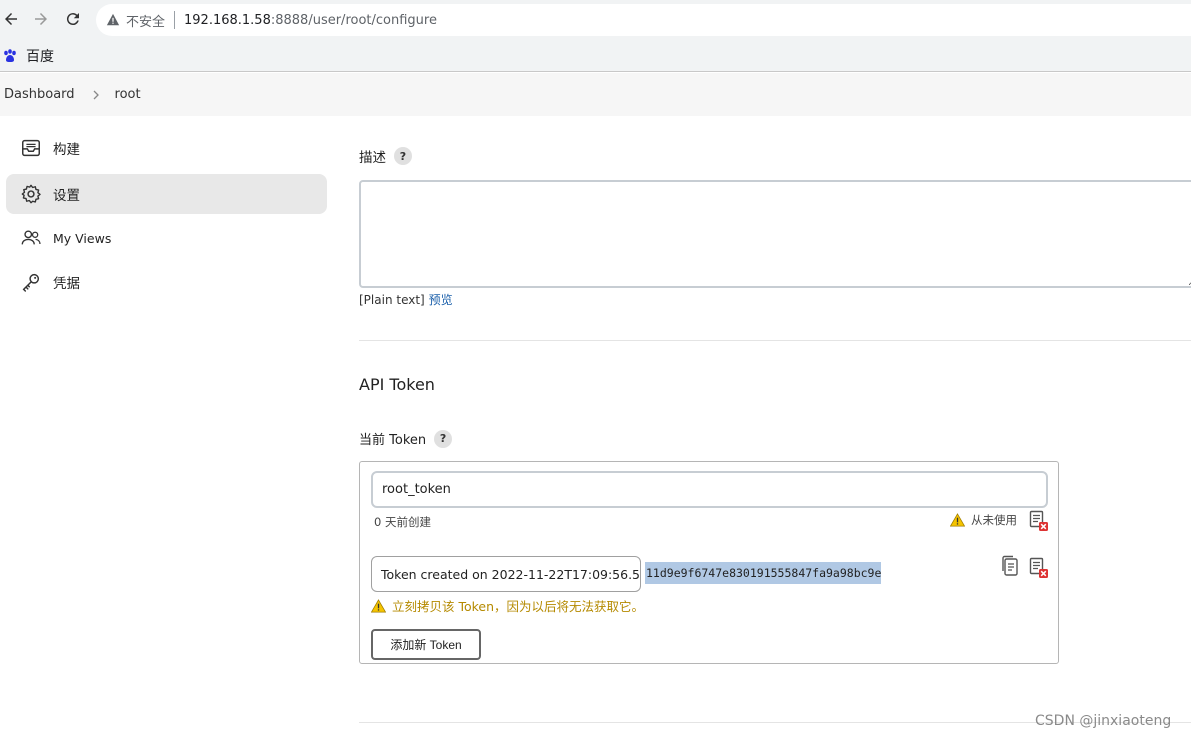 Image resolution: width=1191 pixels, height=741 pixels. What do you see at coordinates (763, 573) in the screenshot?
I see `new-token-value: 11d9e9f6747e830191555847fa9a98bc9e` at bounding box center [763, 573].